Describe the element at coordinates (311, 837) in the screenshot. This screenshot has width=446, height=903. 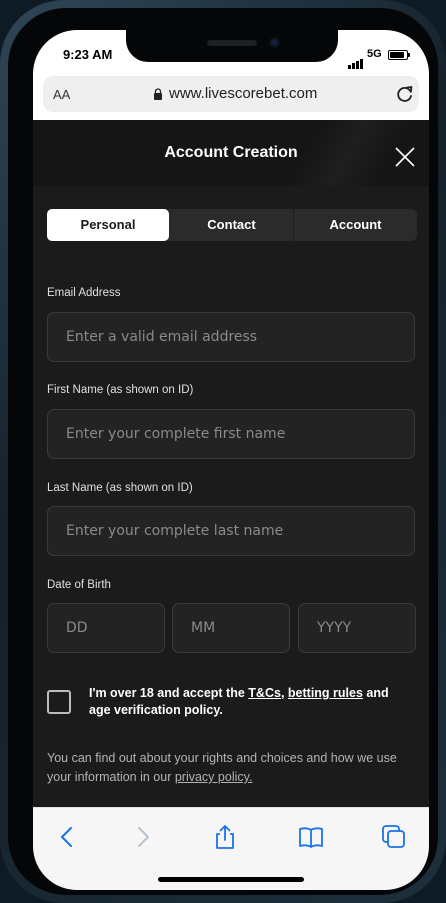
I see `bookmarks-icon` at that location.